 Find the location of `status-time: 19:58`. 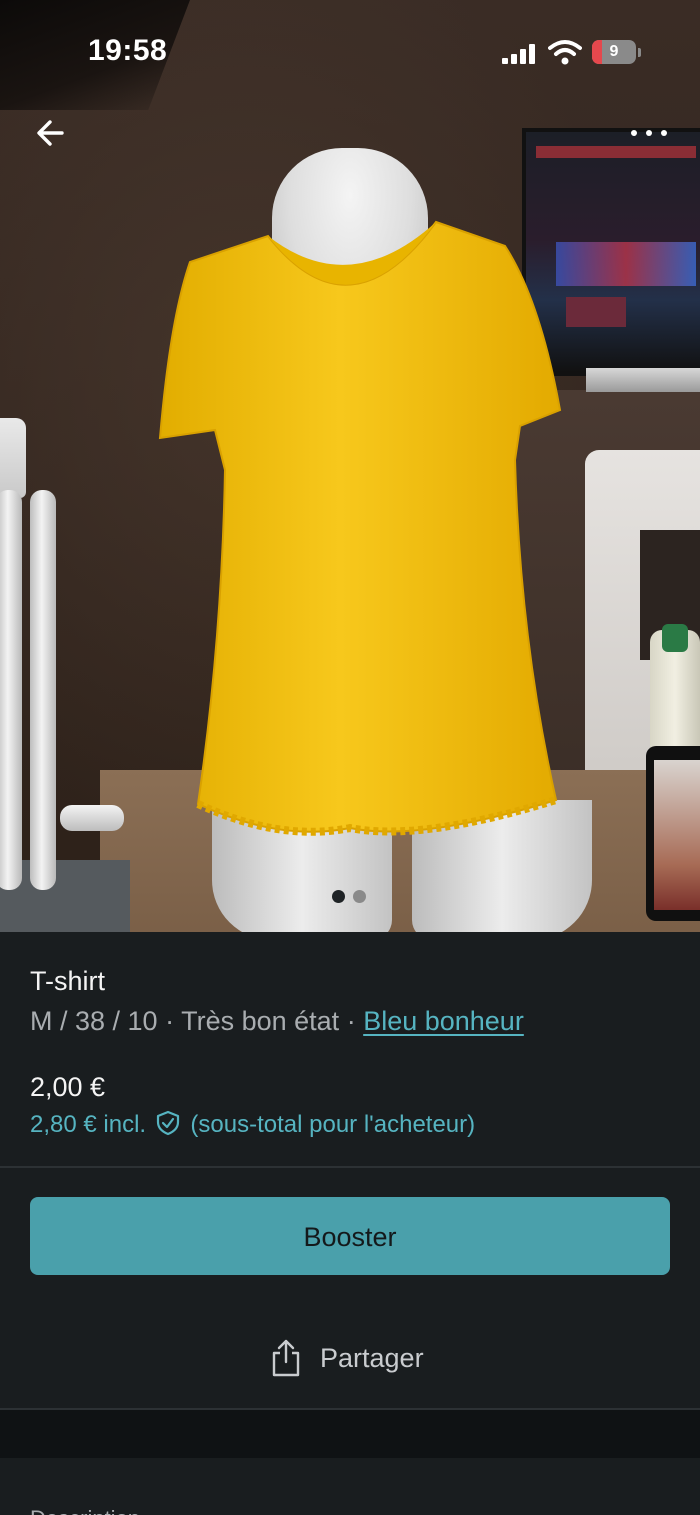

status-time: 19:58 is located at coordinates (128, 50).